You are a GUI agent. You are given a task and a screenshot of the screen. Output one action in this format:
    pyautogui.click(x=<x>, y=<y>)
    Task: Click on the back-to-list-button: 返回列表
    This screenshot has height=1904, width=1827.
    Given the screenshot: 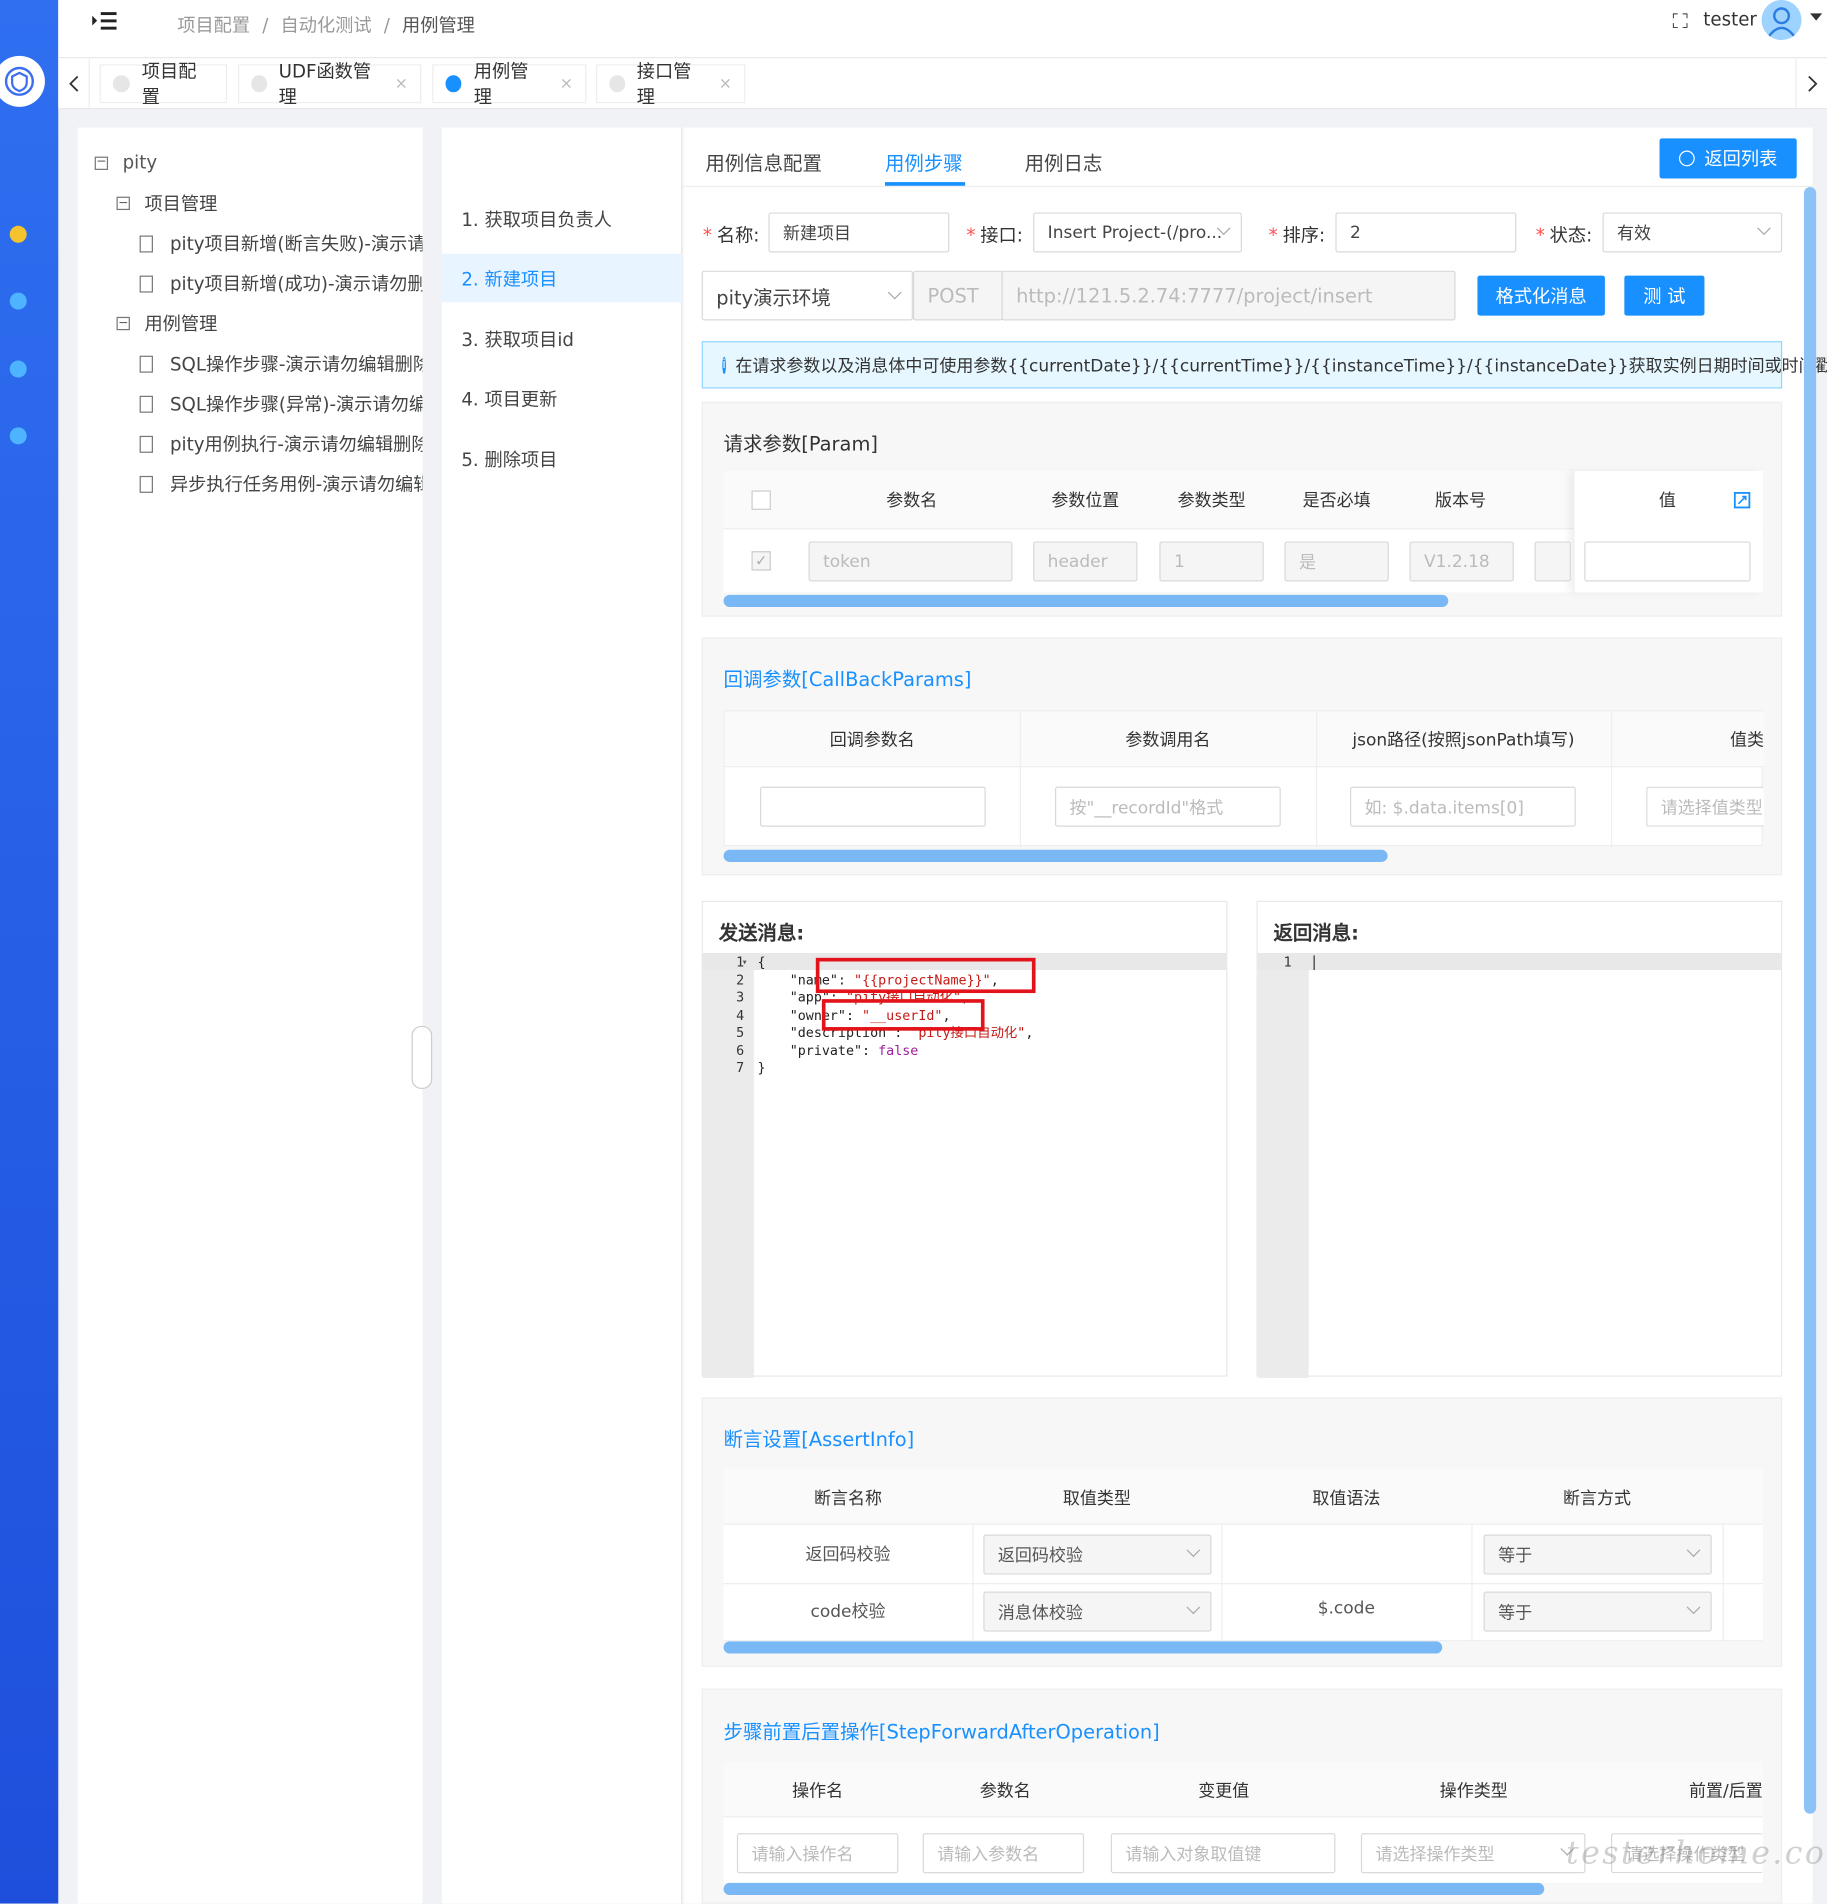 What is the action you would take?
    pyautogui.click(x=1728, y=158)
    